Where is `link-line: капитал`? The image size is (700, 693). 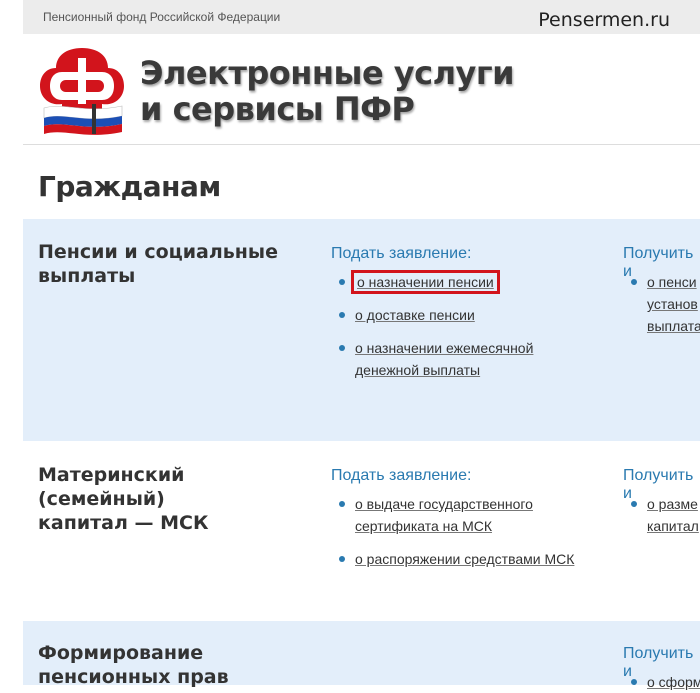 link-line: капитал is located at coordinates (673, 526).